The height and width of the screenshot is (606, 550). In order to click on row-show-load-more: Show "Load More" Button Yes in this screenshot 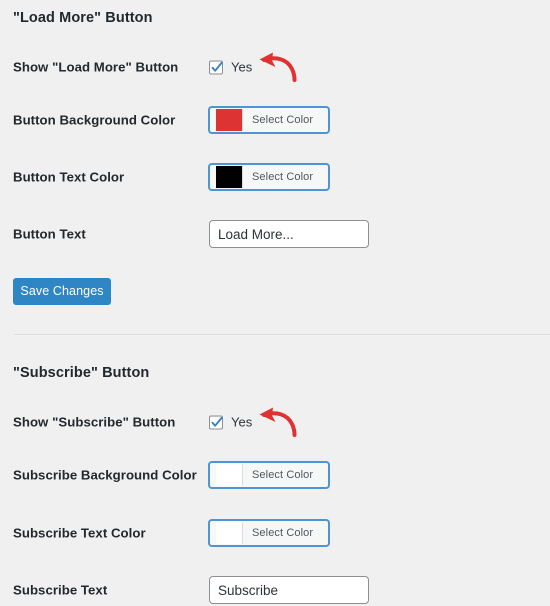, I will do `click(275, 67)`.